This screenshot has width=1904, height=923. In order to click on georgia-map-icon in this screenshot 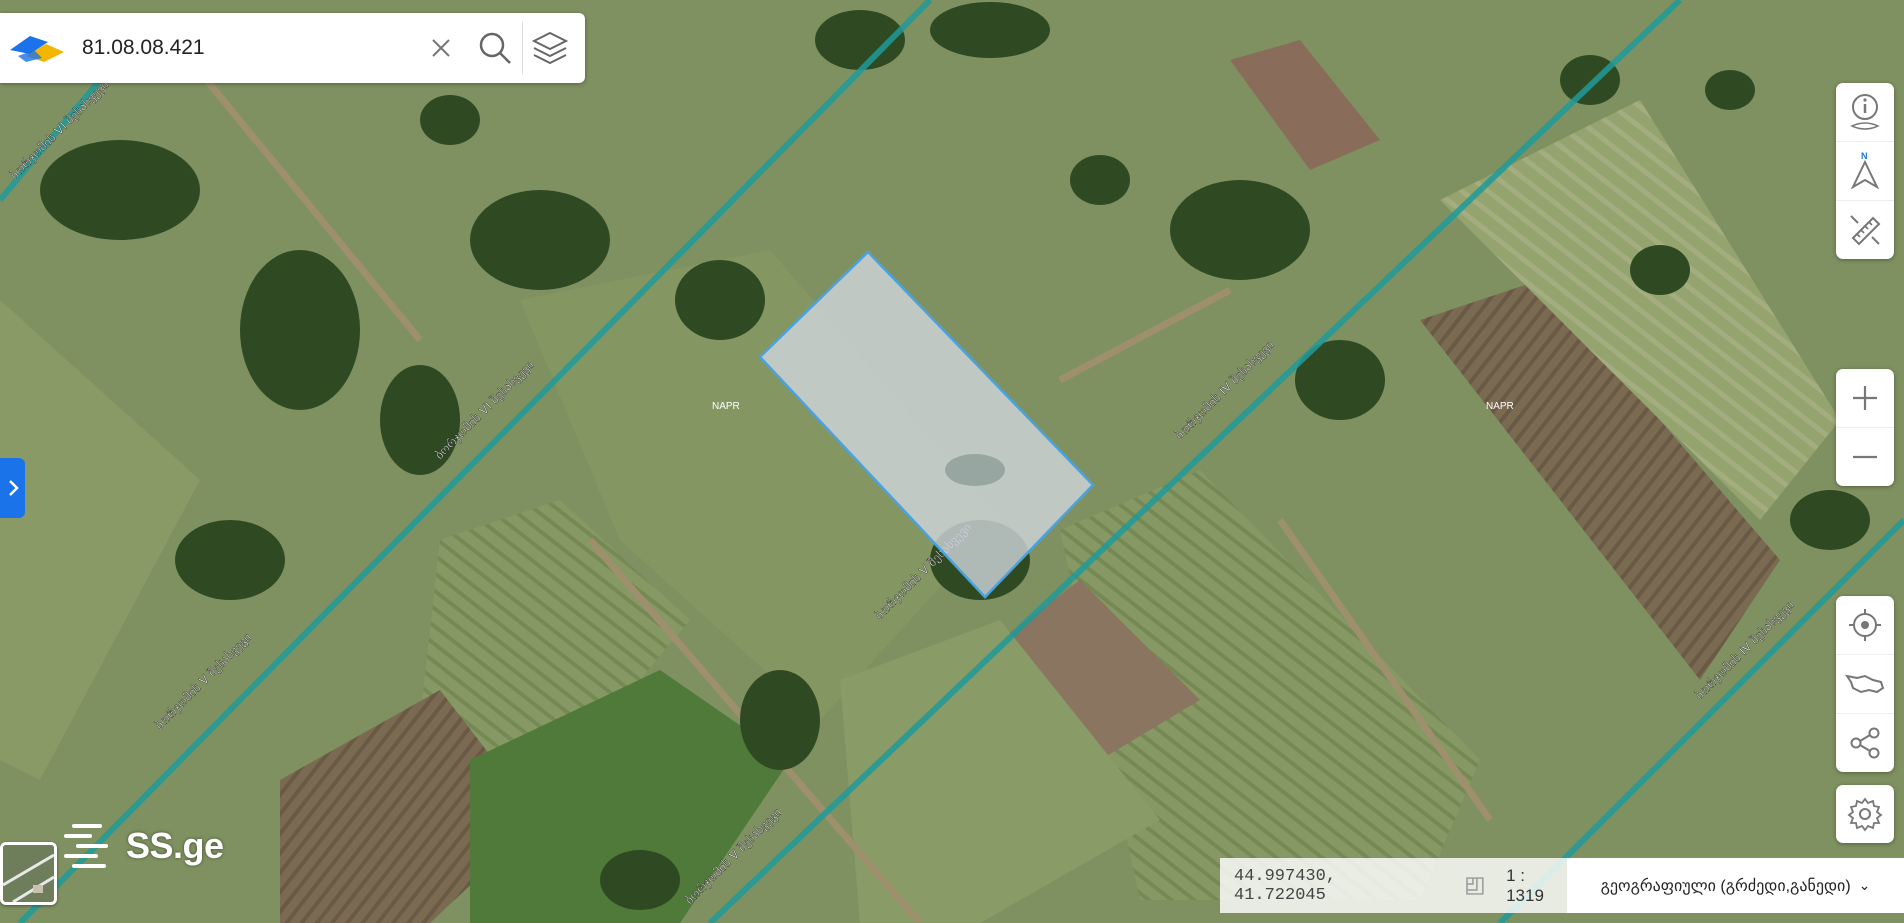, I will do `click(1865, 684)`.